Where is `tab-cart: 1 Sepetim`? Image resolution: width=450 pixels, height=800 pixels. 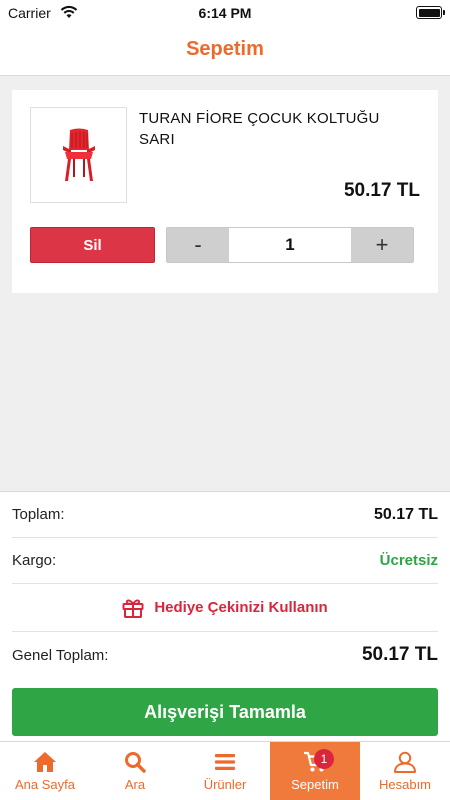 tab-cart: 1 Sepetim is located at coordinates (315, 771).